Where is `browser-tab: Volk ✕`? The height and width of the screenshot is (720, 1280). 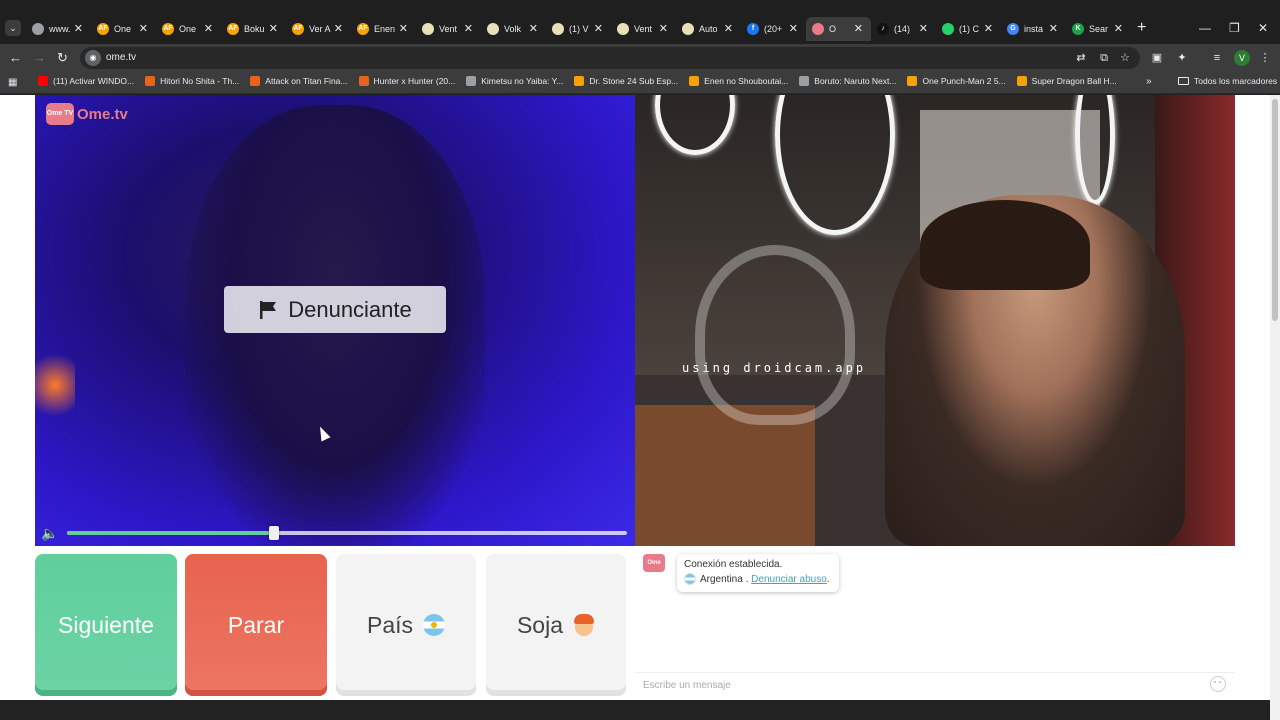 browser-tab: Volk ✕ is located at coordinates (513, 29).